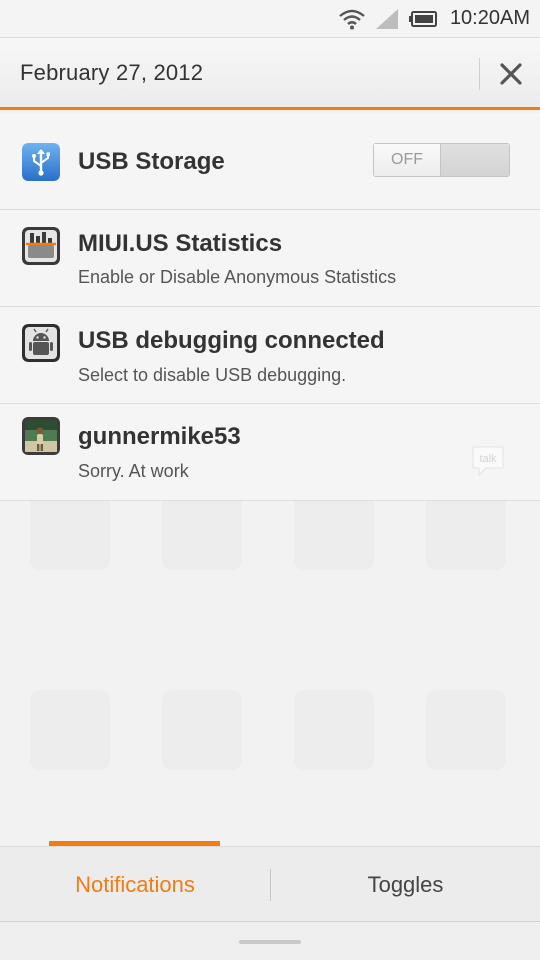 The width and height of the screenshot is (540, 960). Describe the element at coordinates (387, 19) in the screenshot. I see `signal-icon` at that location.